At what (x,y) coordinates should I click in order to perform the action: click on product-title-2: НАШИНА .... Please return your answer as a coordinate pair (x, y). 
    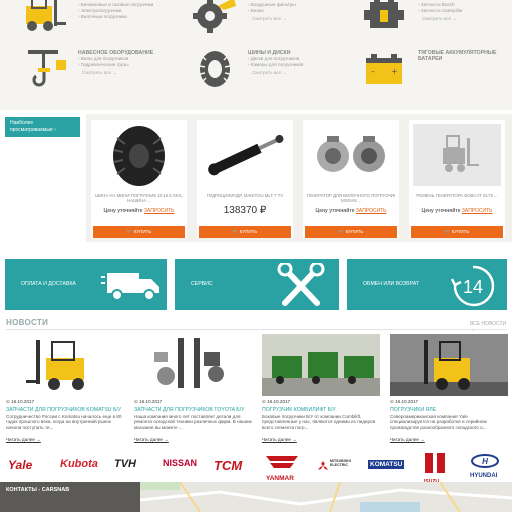
    Looking at the image, I should click on (139, 200).